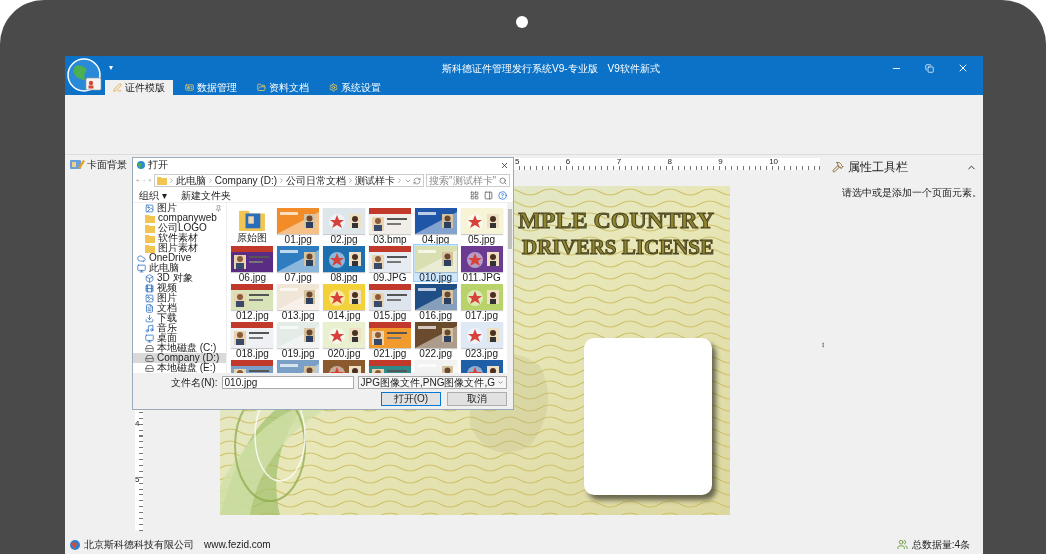 This screenshot has width=1046, height=554. What do you see at coordinates (245, 180) in the screenshot?
I see `breadcrumb-item: Company (D:)` at bounding box center [245, 180].